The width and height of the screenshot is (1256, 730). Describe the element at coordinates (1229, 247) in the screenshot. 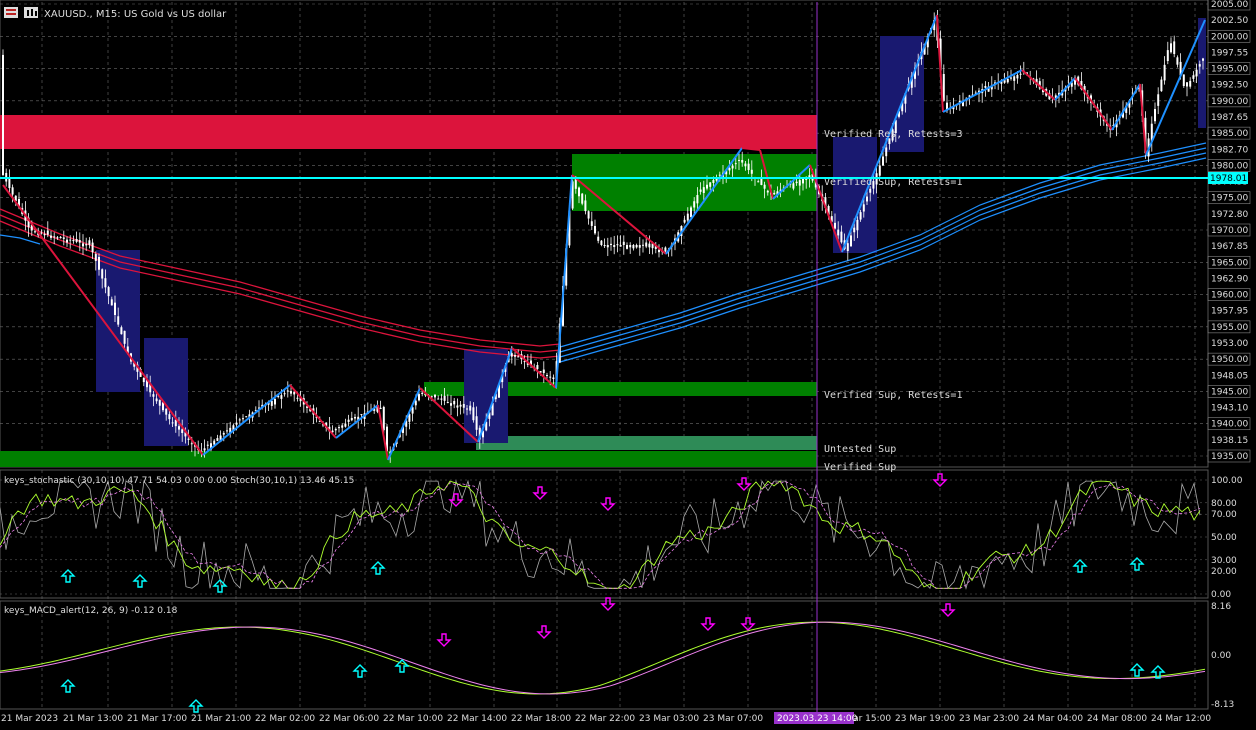

I see `price-axis-label: 1967.85` at that location.